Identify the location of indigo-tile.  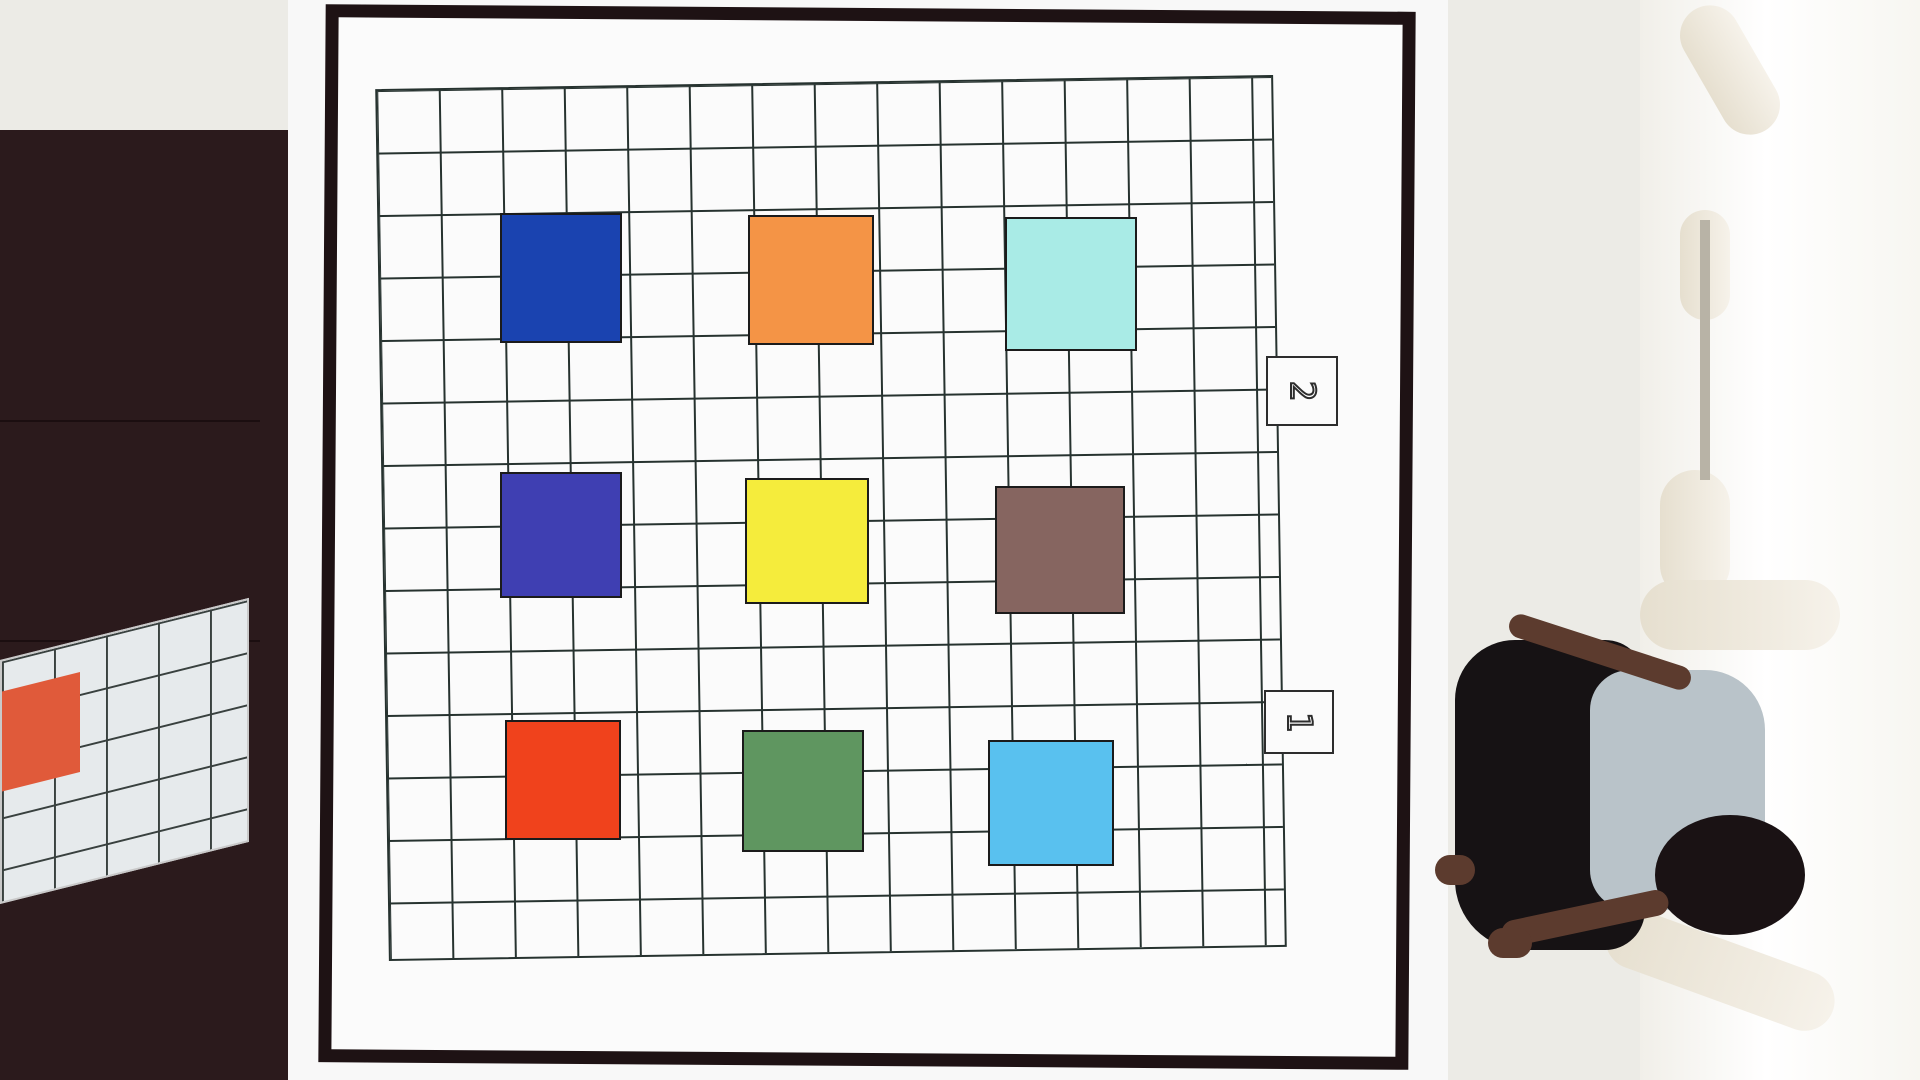
(561, 535).